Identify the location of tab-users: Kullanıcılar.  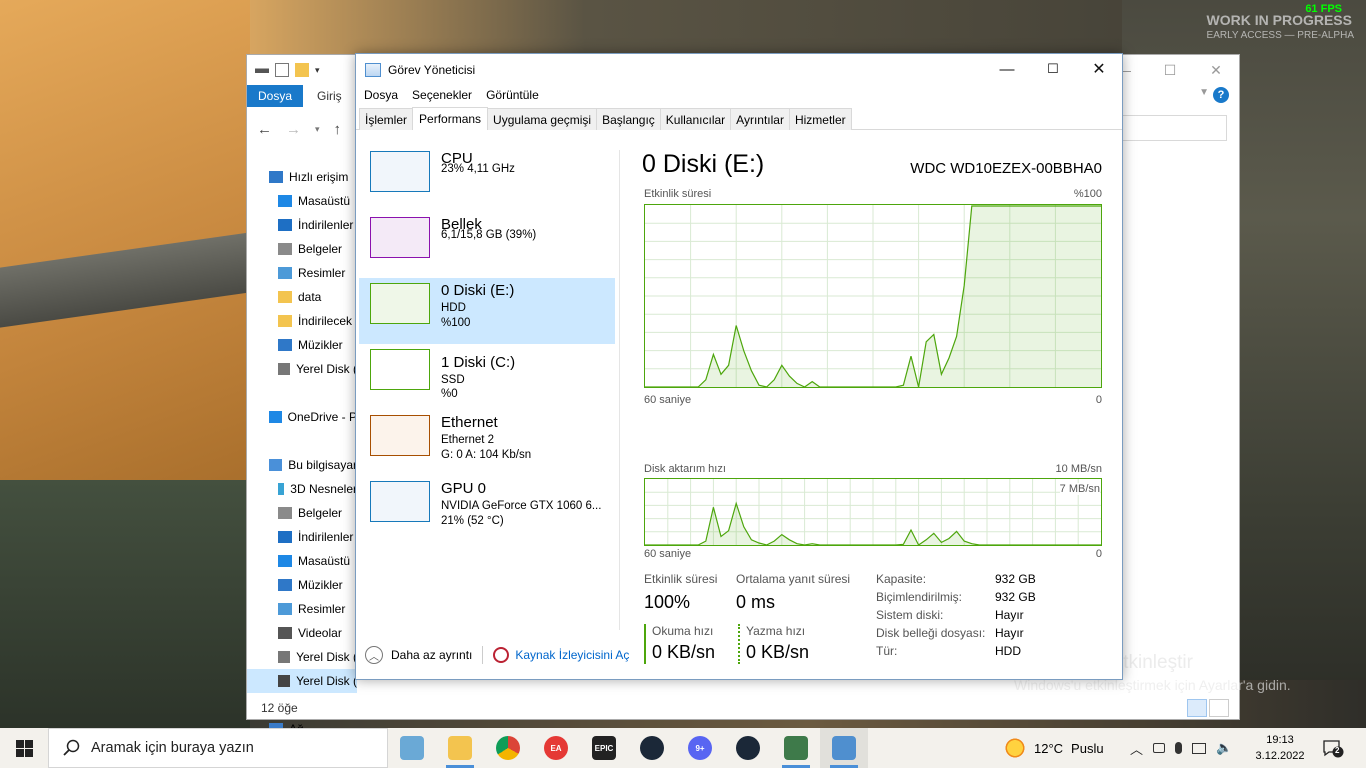
(695, 119).